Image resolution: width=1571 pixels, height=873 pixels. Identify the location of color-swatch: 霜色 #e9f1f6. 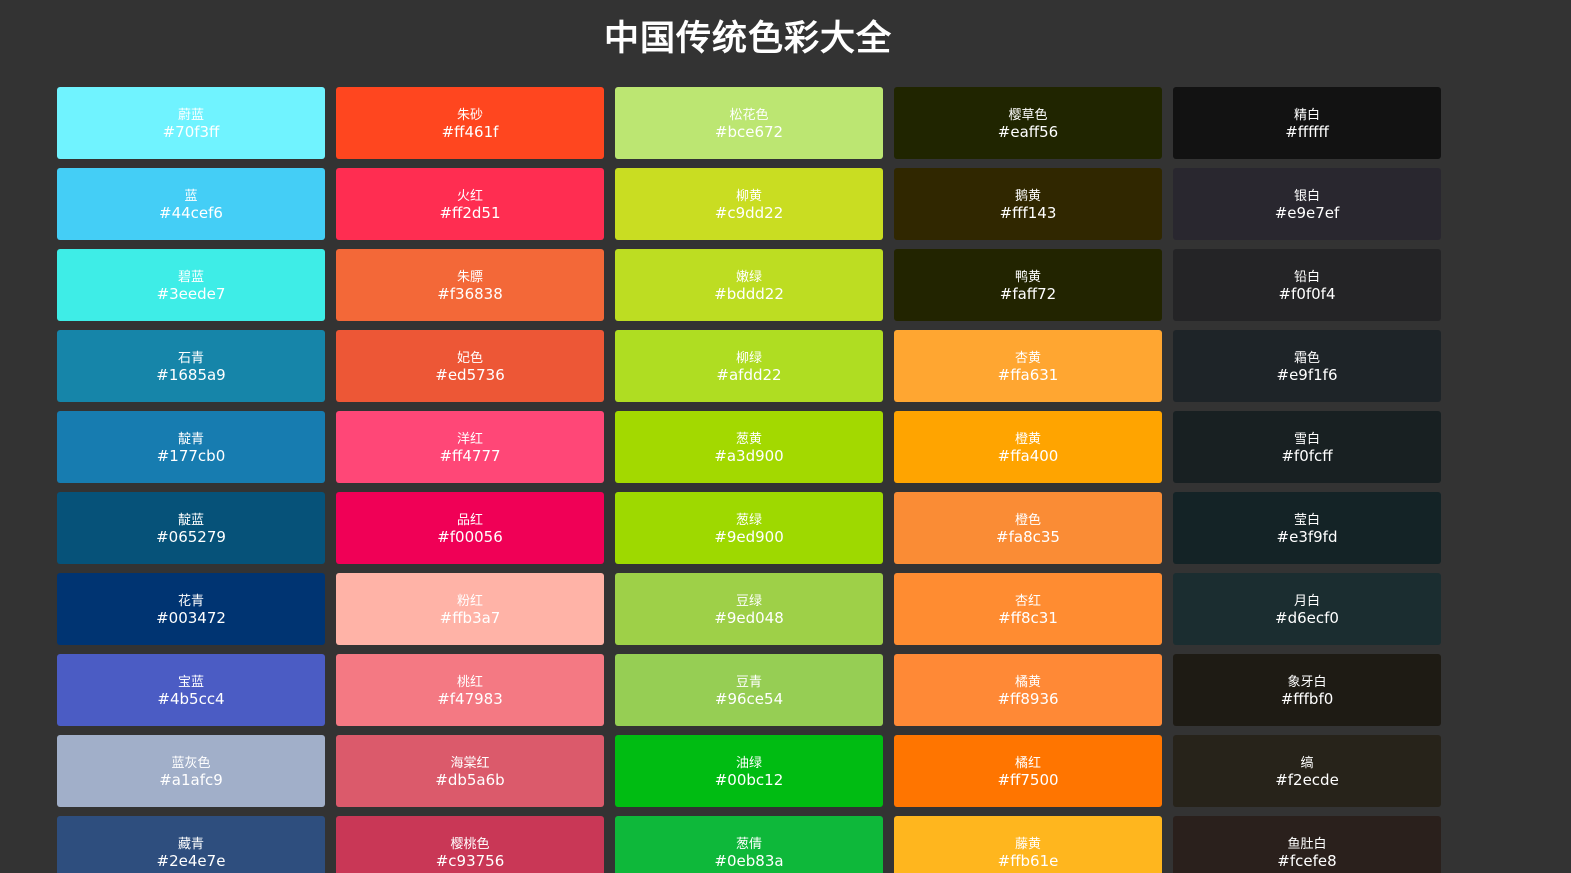
(1307, 366).